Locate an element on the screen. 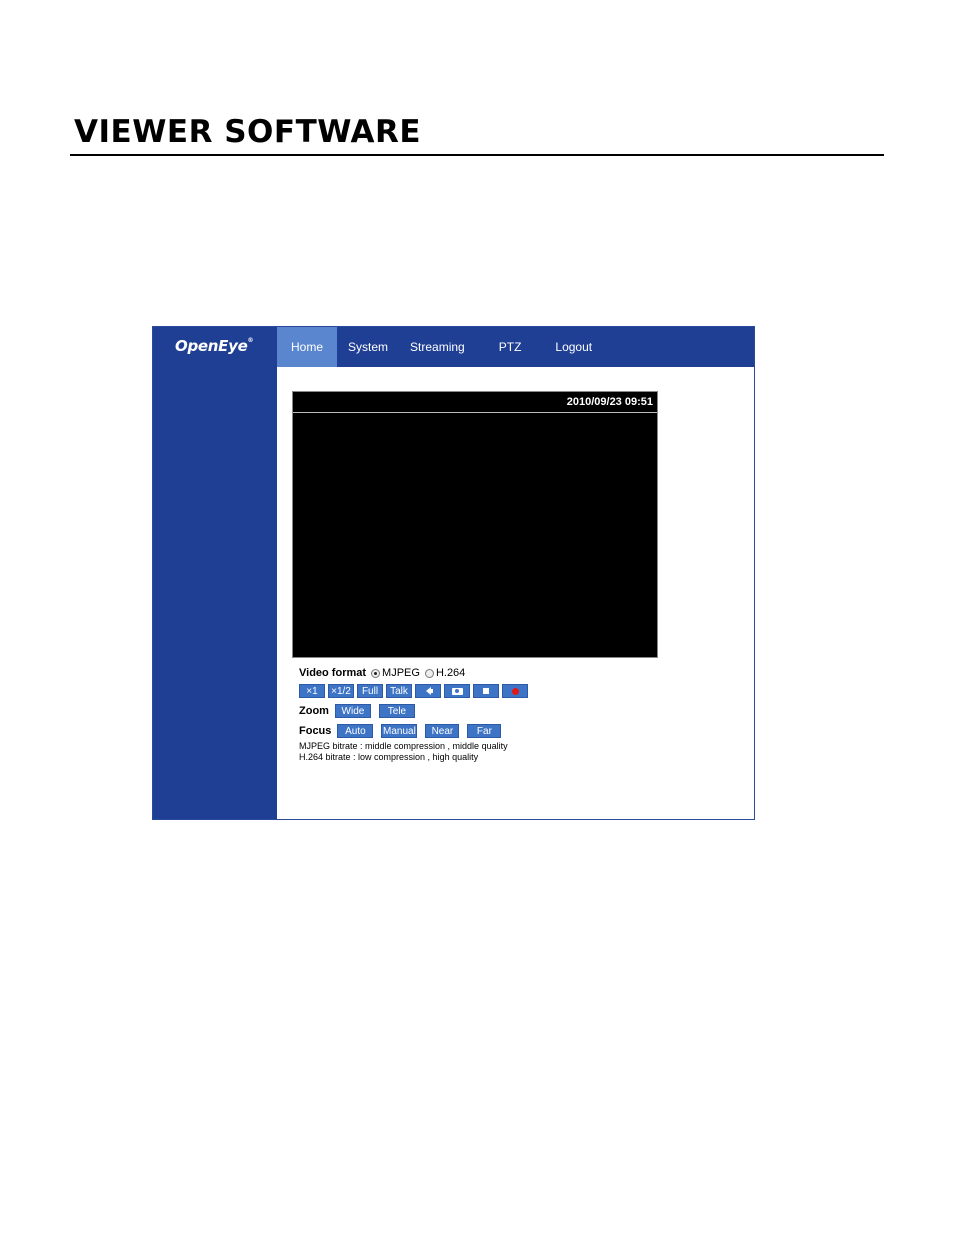 The image size is (954, 1248). focus-row: Focus Auto Manual Near Far is located at coordinates (469, 731).